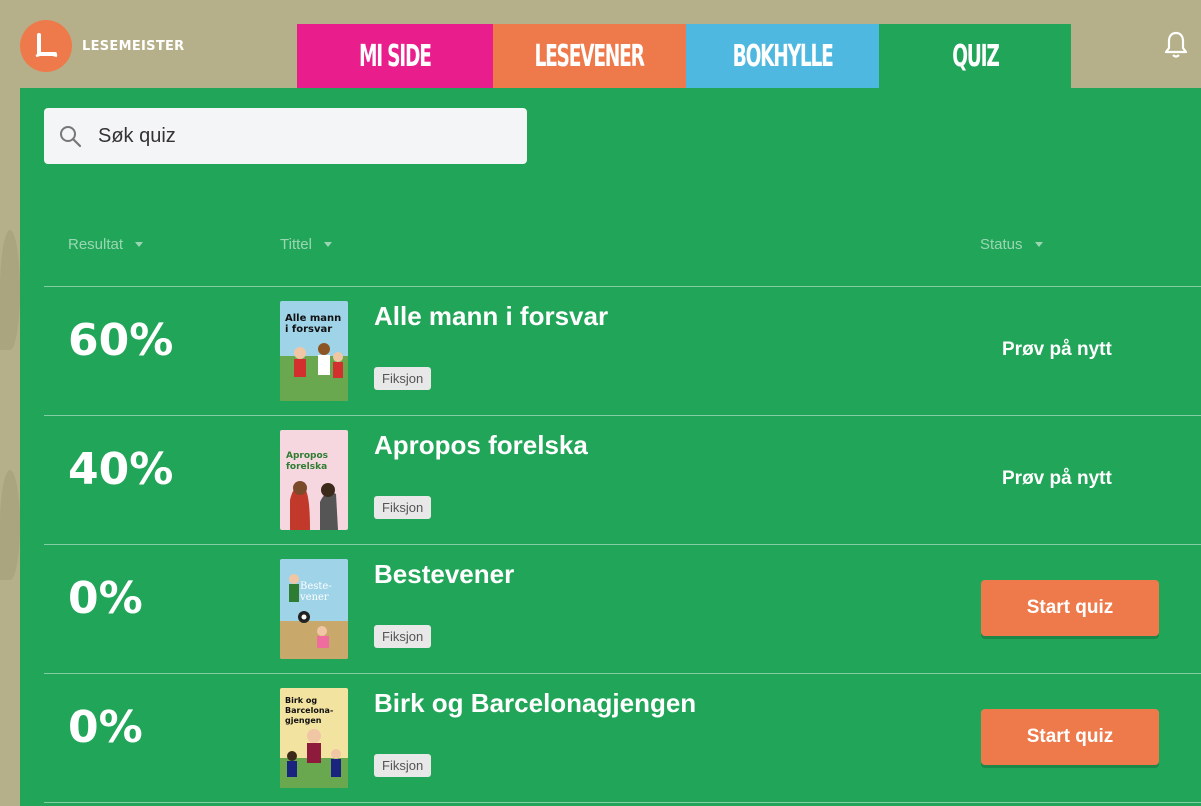 The height and width of the screenshot is (806, 1201). I want to click on tab-lesevener: LESEVENER, so click(589, 56).